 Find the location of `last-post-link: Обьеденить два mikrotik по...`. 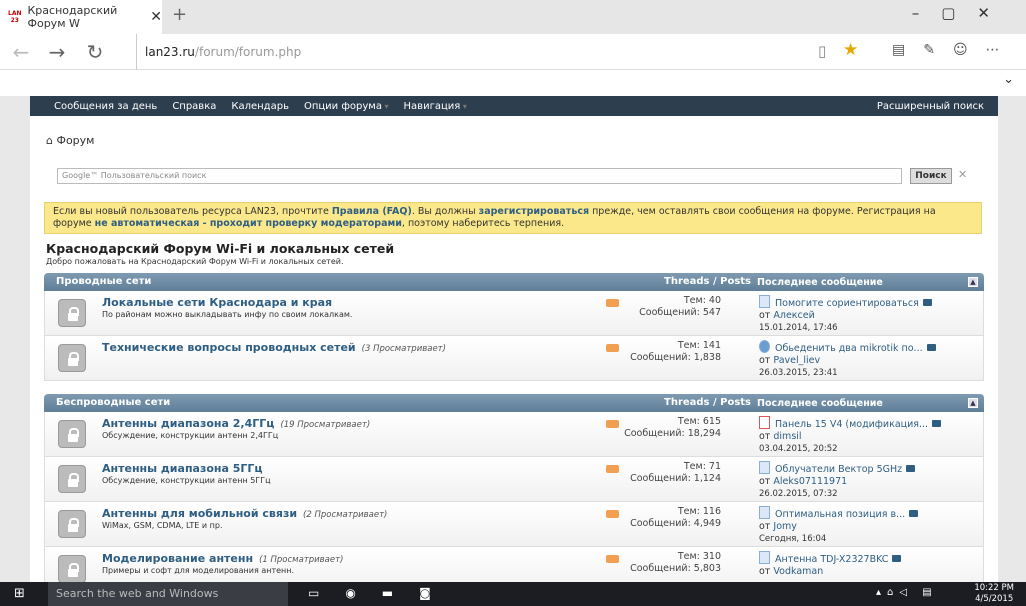

last-post-link: Обьеденить два mikrotik по... is located at coordinates (841, 348).